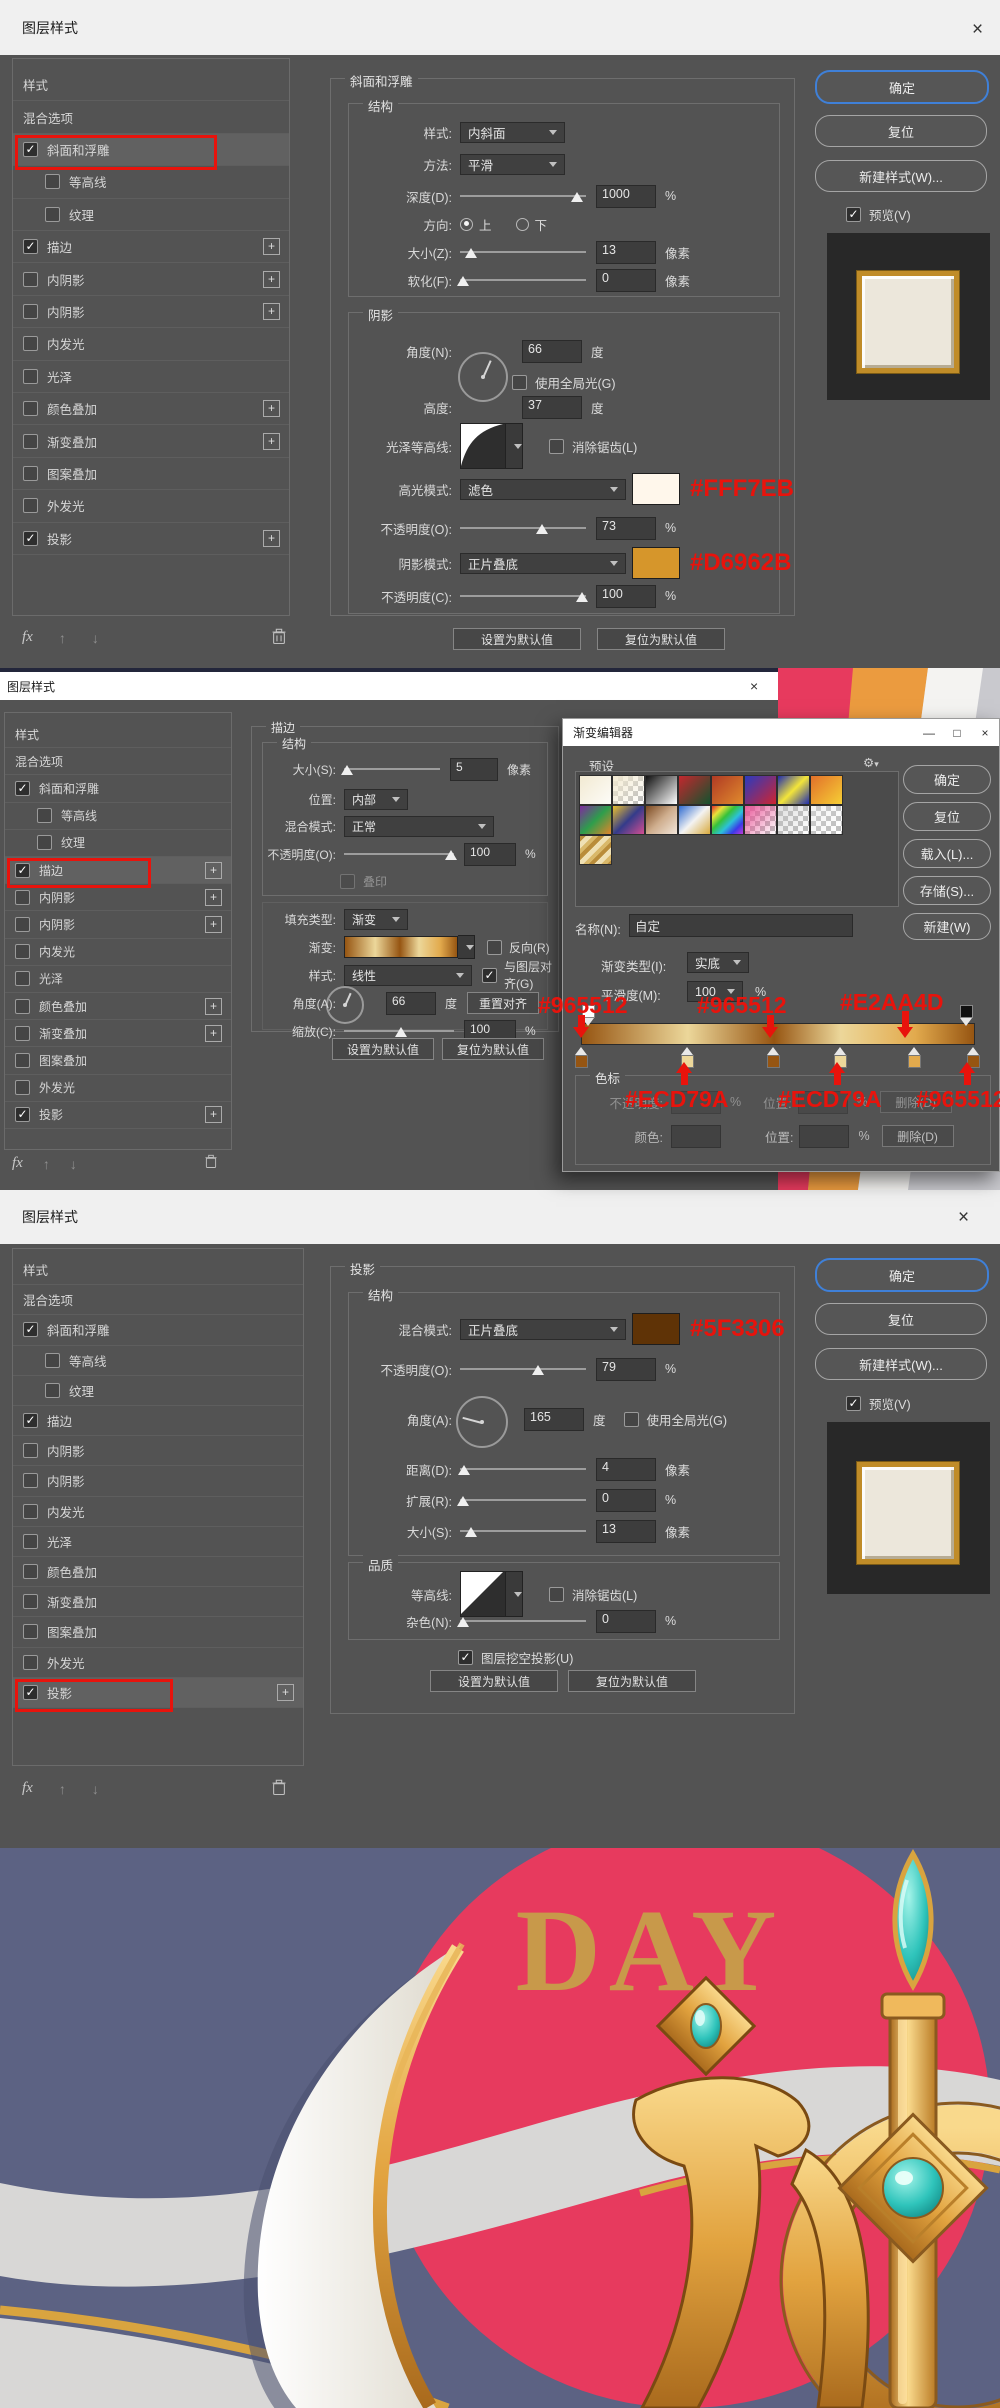  What do you see at coordinates (151, 247) in the screenshot?
I see `sidebar-item-描边: ✓ 描边 +` at bounding box center [151, 247].